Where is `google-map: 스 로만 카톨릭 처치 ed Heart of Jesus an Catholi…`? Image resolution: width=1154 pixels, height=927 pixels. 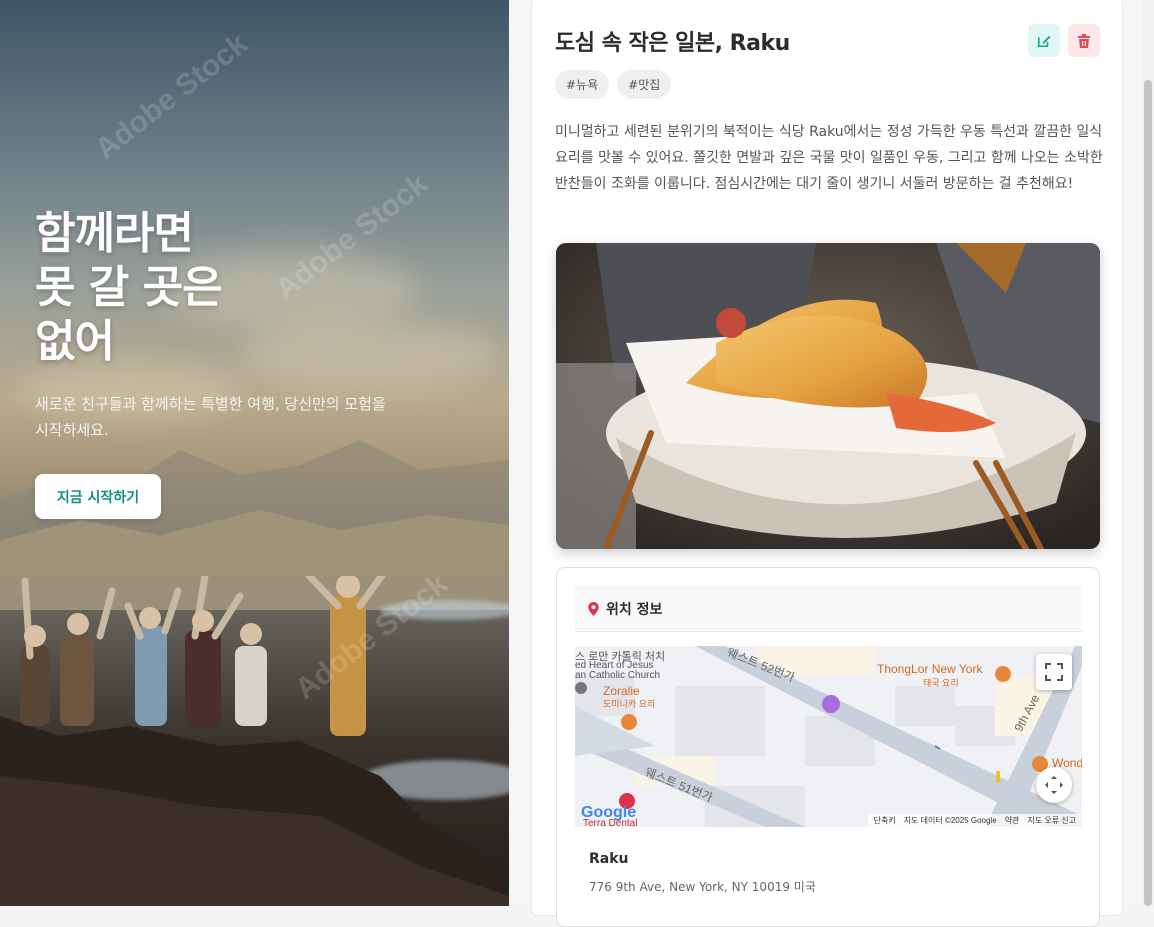
google-map: 스 로만 카톨릭 처치 ed Heart of Jesus an Catholi… is located at coordinates (828, 736).